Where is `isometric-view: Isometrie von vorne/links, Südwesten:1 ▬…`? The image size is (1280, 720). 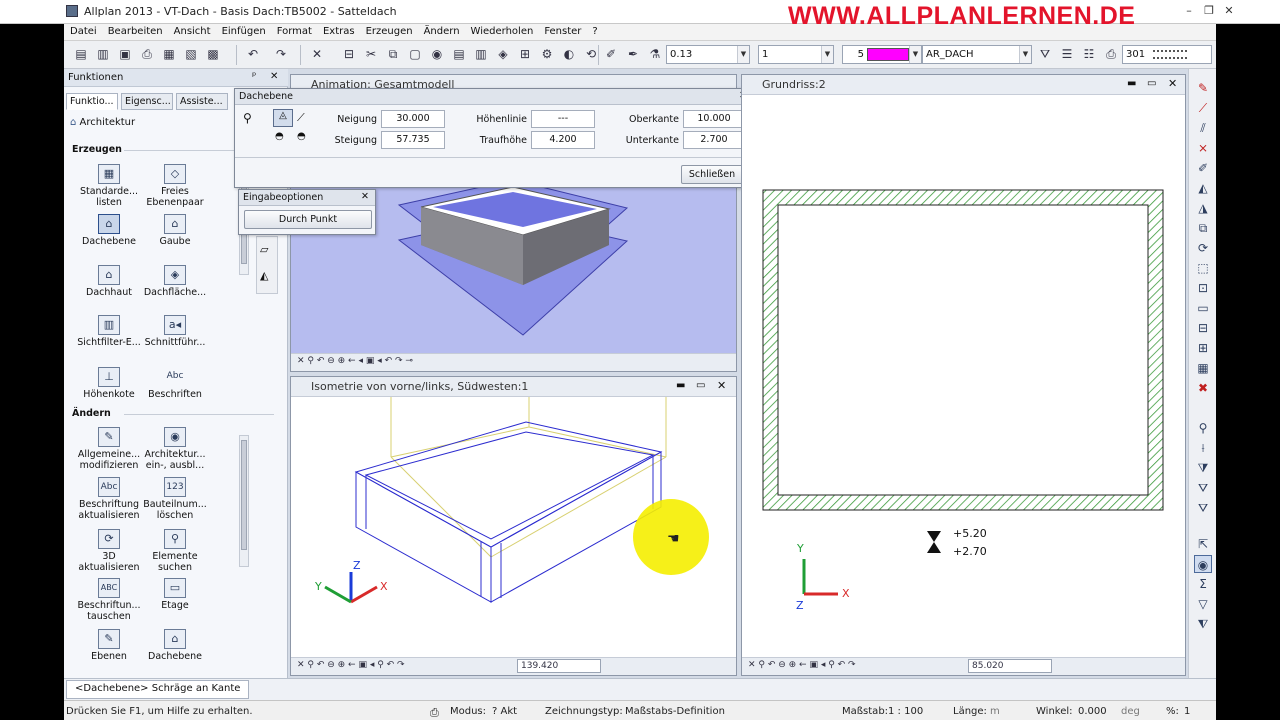
isometric-view: Isometrie von vorne/links, Südwesten:1 ▬… is located at coordinates (513, 526).